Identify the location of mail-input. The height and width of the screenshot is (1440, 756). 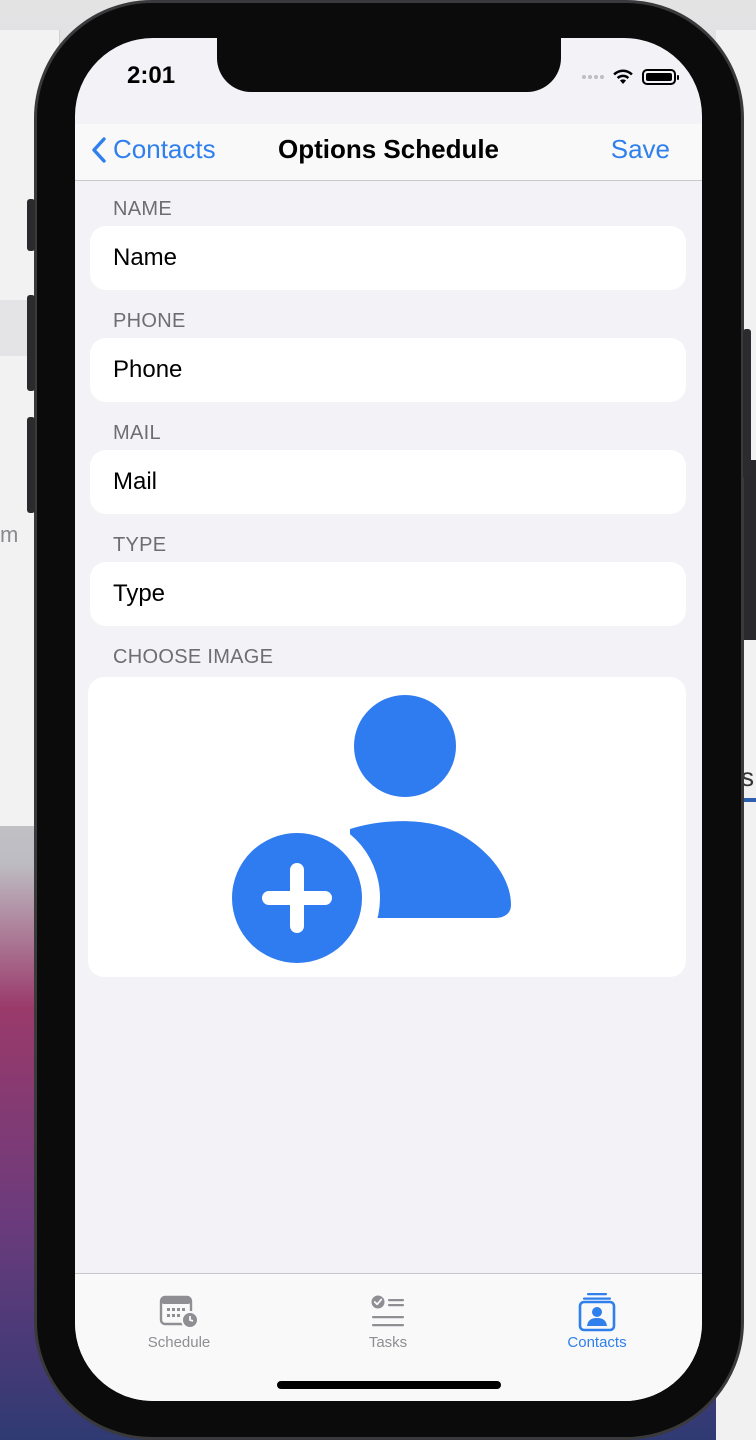
(399, 482).